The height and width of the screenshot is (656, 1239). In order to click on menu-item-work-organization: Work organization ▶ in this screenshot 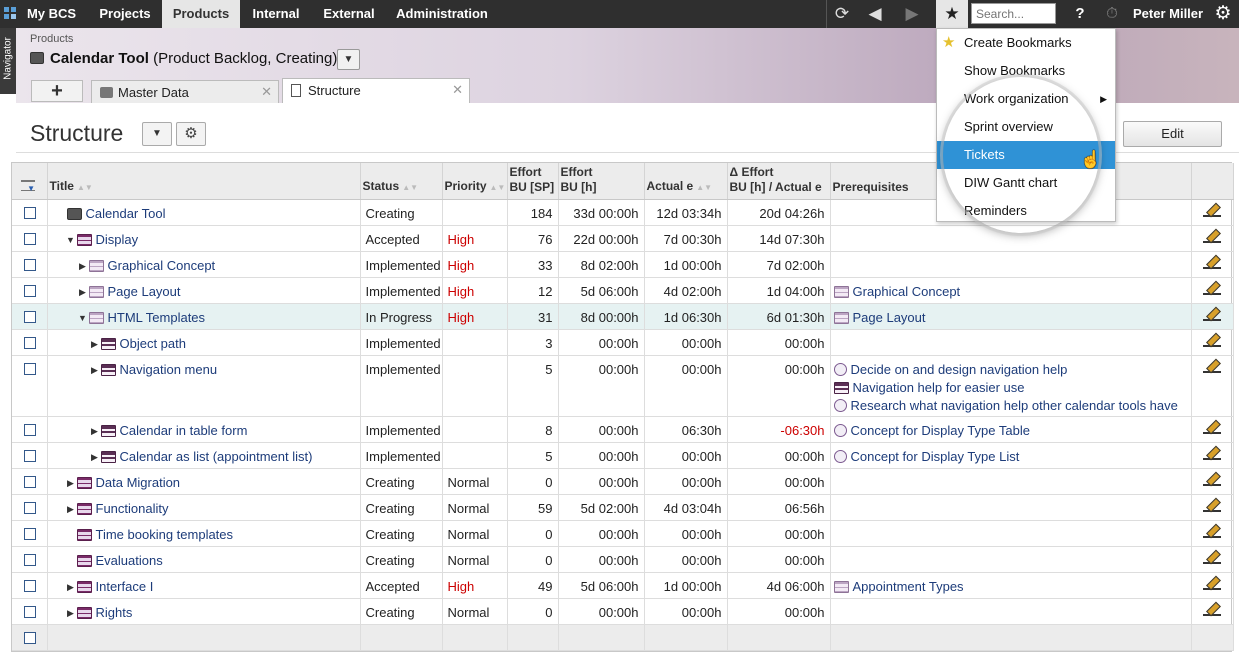, I will do `click(1026, 99)`.